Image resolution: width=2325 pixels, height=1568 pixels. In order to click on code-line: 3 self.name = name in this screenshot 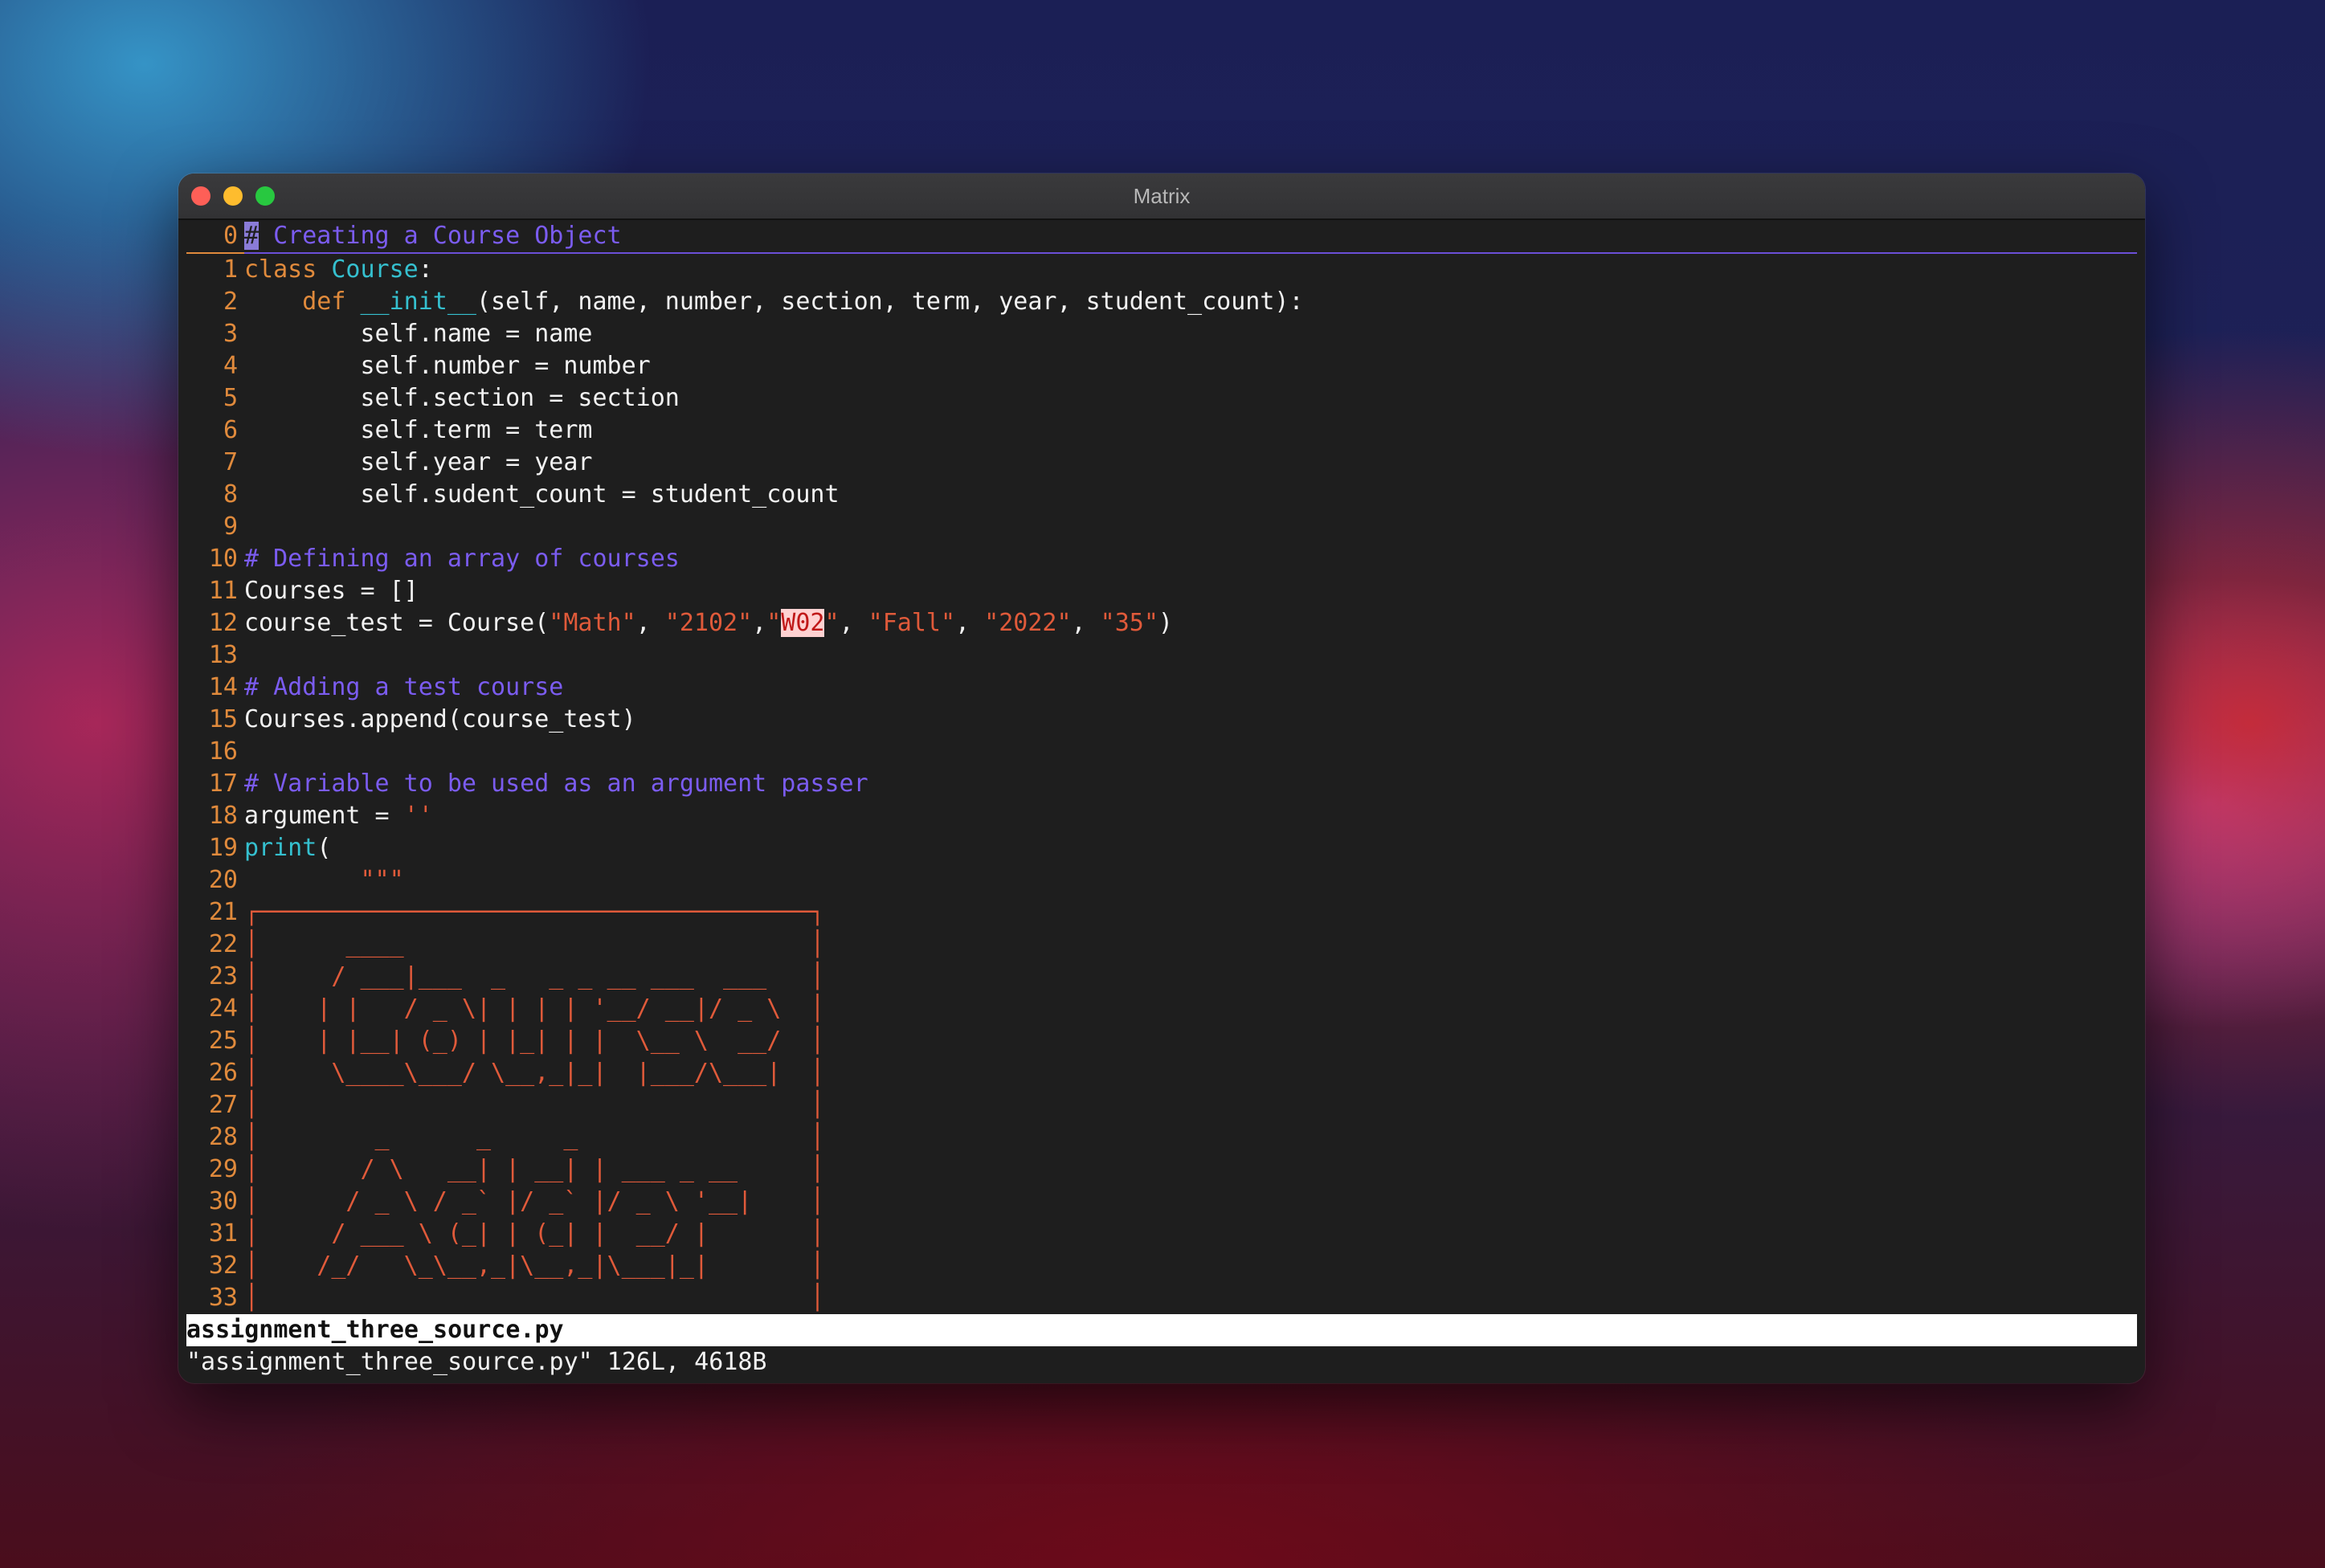, I will do `click(1161, 334)`.